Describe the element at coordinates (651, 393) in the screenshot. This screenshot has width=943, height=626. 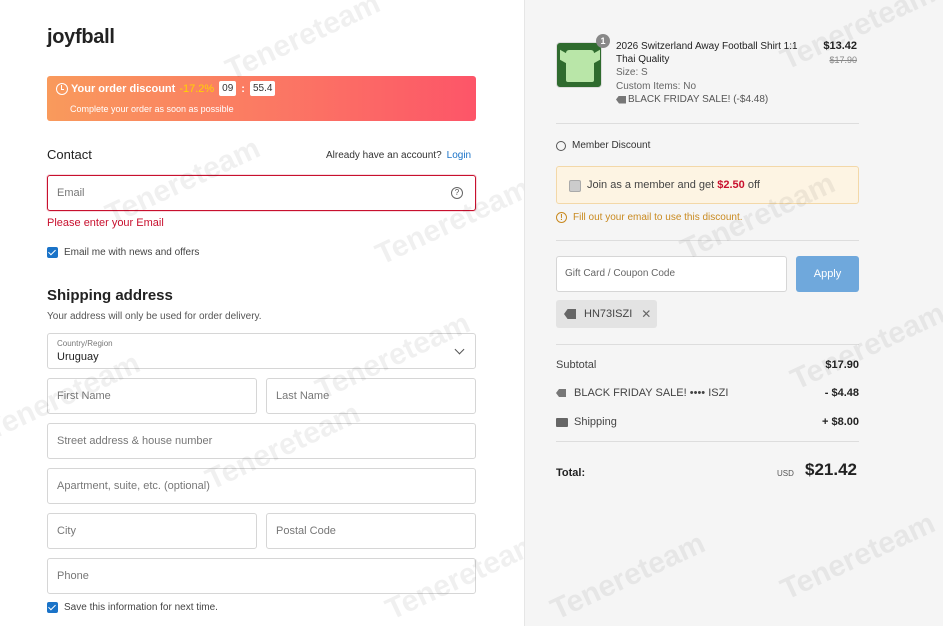
I see `discount-row-label: BLACK FRIDAY SALE! •••• ISZI` at that location.